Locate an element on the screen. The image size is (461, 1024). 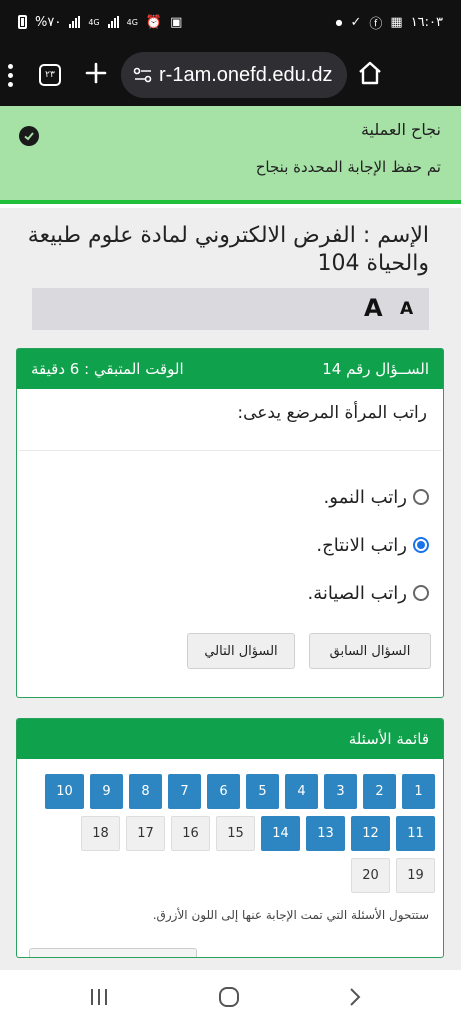
question-link: 15 is located at coordinates (235, 833).